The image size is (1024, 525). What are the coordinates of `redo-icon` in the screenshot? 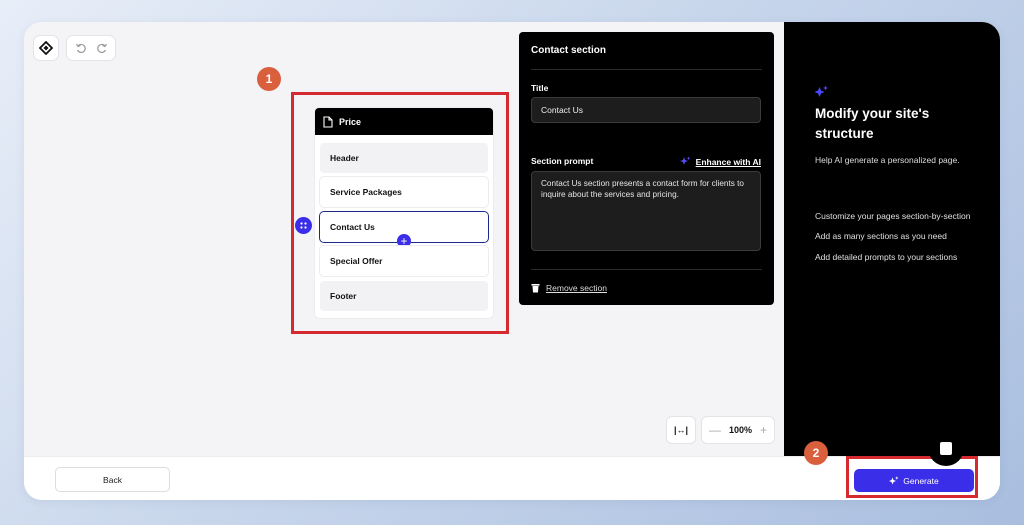 It's located at (101, 48).